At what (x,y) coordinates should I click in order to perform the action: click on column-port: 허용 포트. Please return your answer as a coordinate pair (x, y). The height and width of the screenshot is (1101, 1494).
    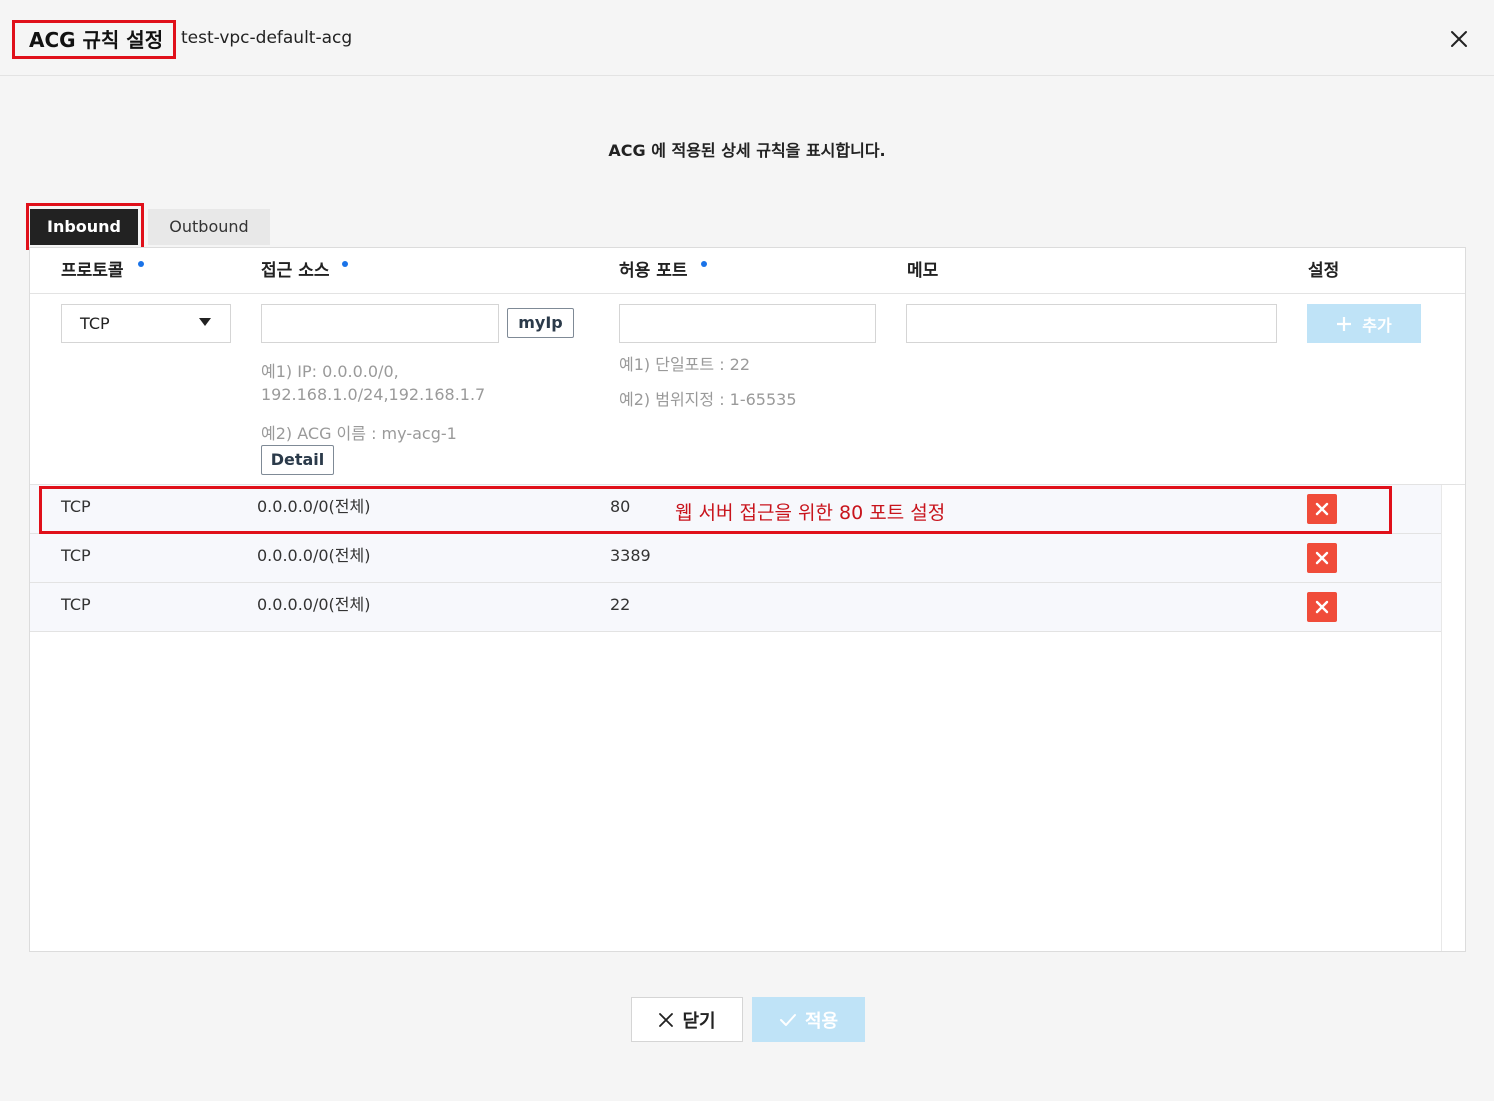
    Looking at the image, I should click on (653, 271).